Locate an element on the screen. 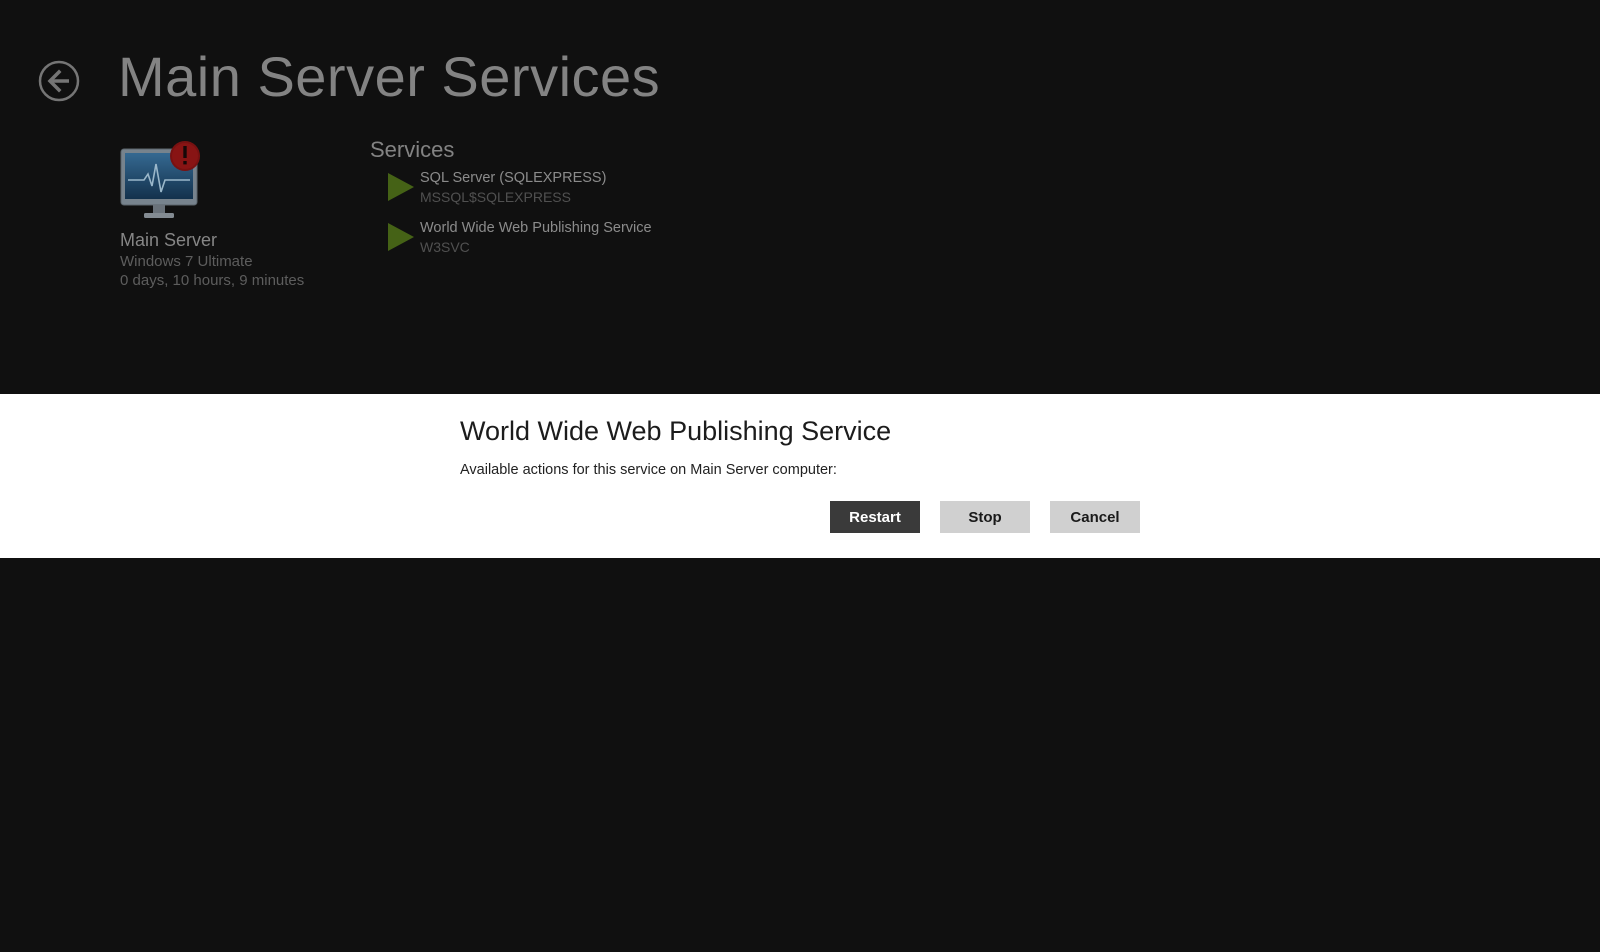 The image size is (1600, 952). cancel-button: Cancel is located at coordinates (1095, 517).